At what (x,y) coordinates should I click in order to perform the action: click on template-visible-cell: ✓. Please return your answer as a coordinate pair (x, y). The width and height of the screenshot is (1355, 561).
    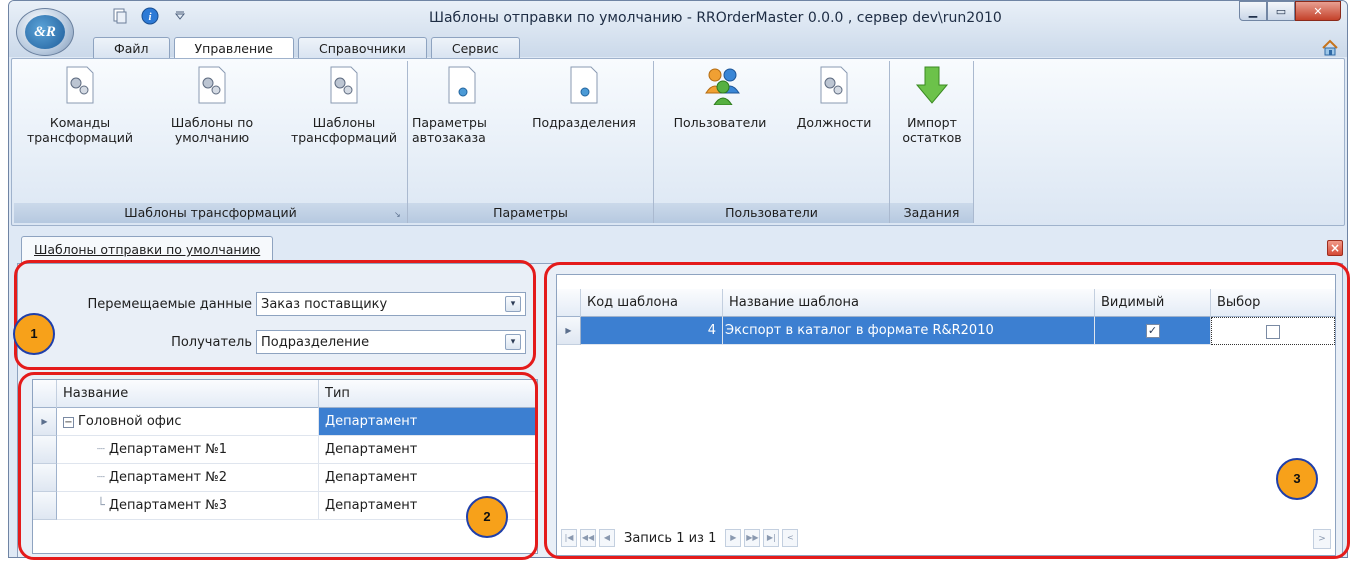
    Looking at the image, I should click on (1153, 331).